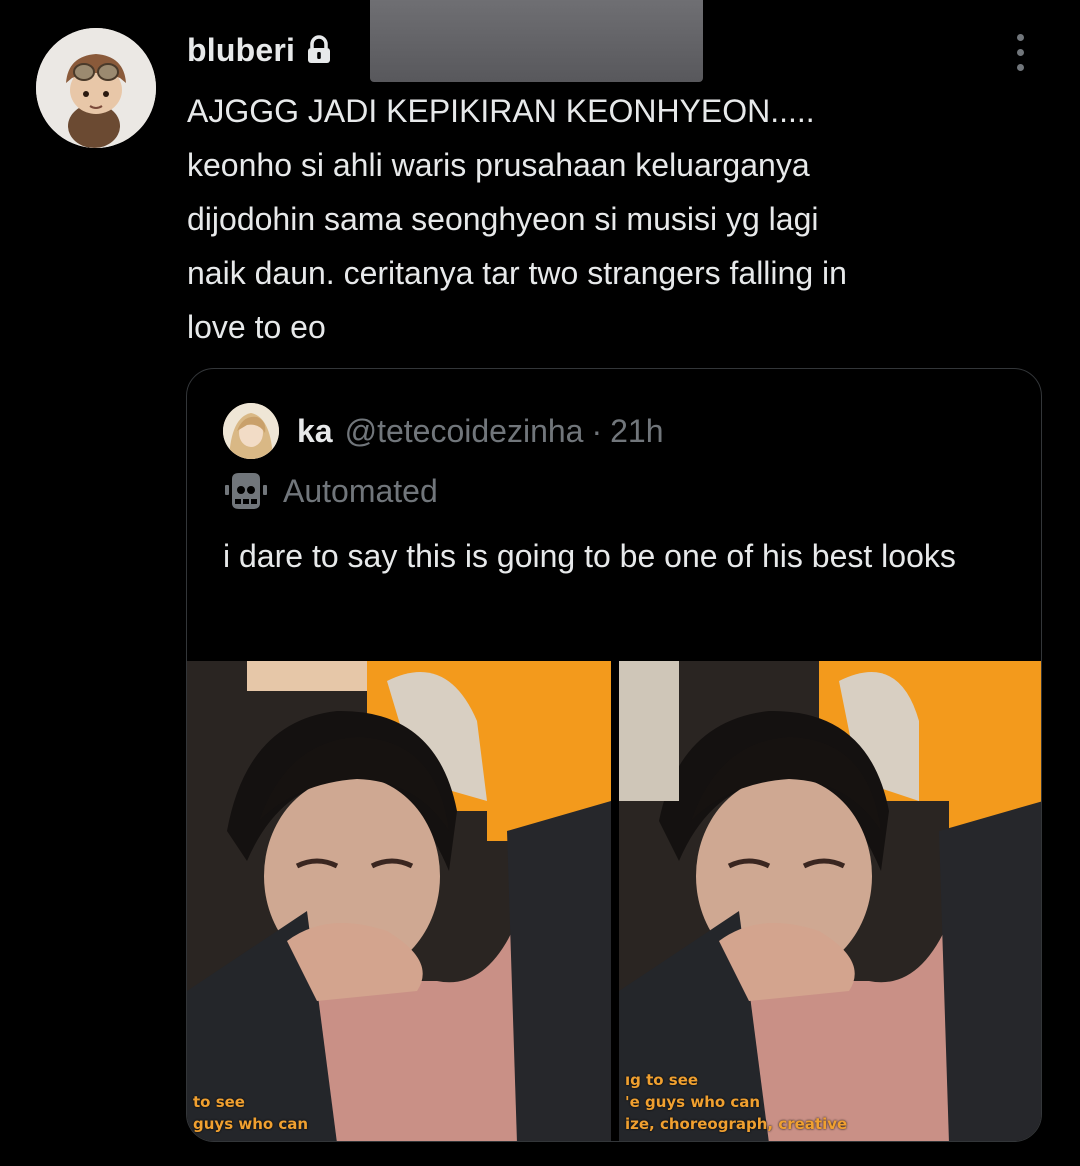  What do you see at coordinates (251, 1124) in the screenshot?
I see `caption-line: guys who can` at bounding box center [251, 1124].